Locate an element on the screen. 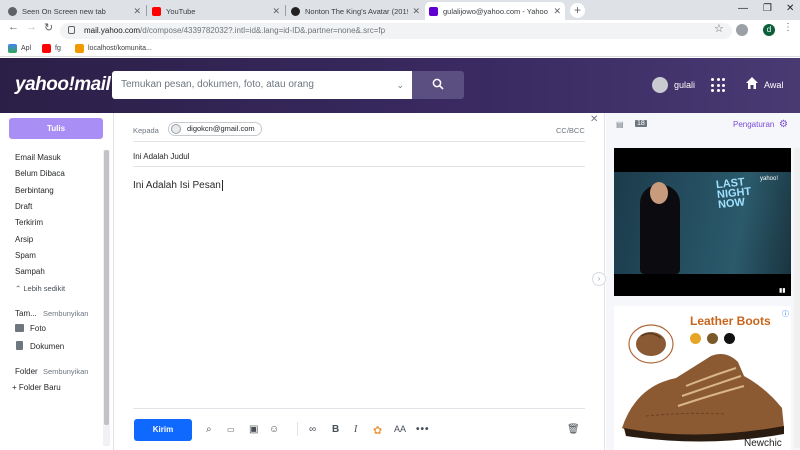 The width and height of the screenshot is (800, 450). bookmark-apps: Apl is located at coordinates (19, 48).